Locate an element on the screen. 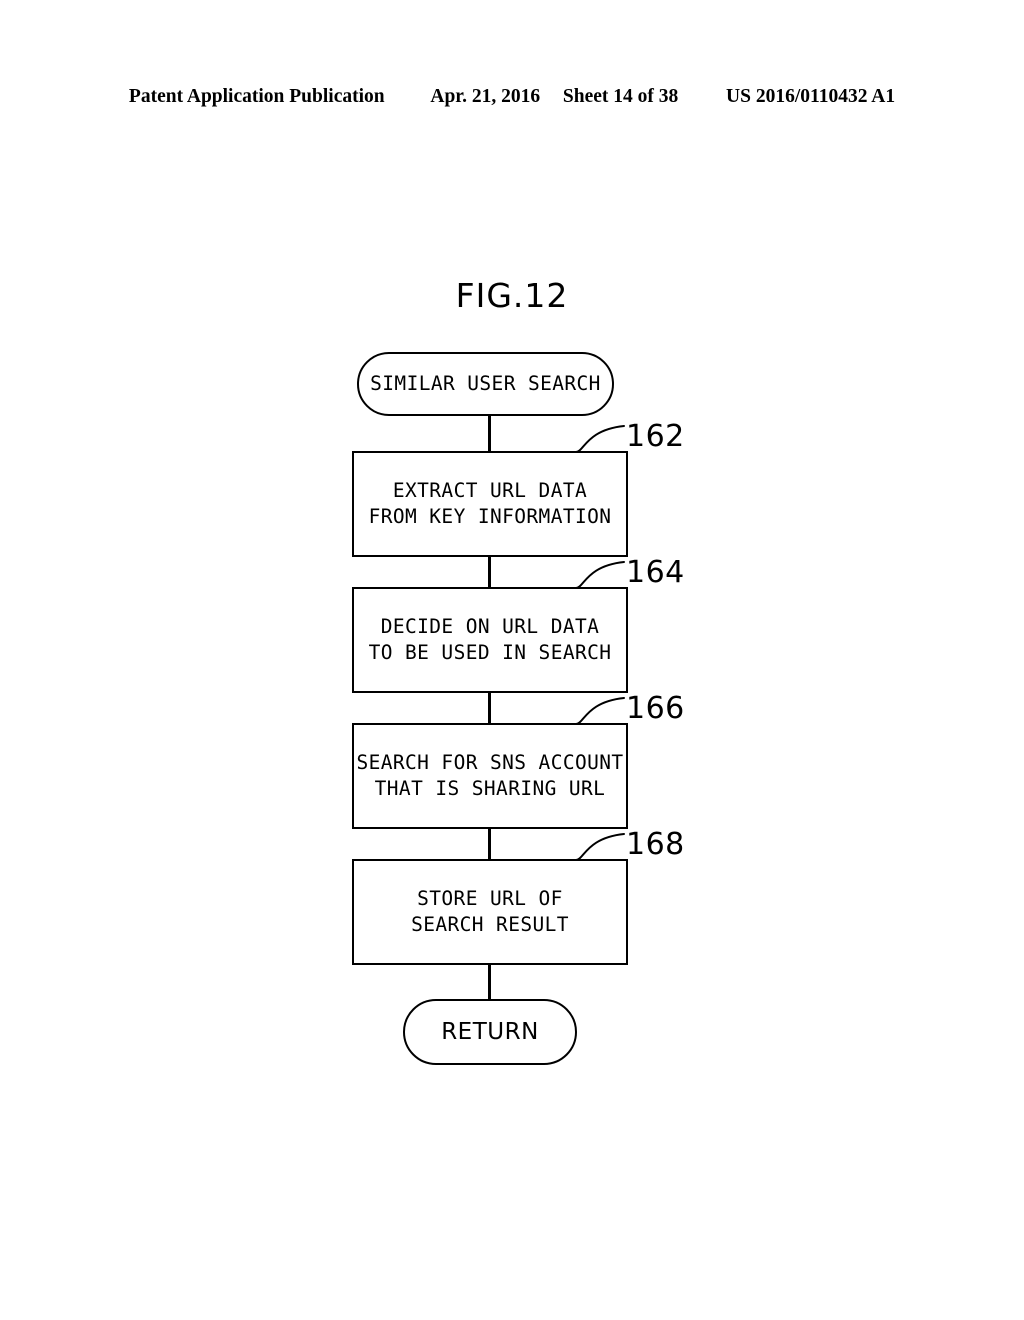 The height and width of the screenshot is (1320, 1024). flow-node-162-label: EXTRACT URL DATA FROM KEY INFORMATION is located at coordinates (490, 503).